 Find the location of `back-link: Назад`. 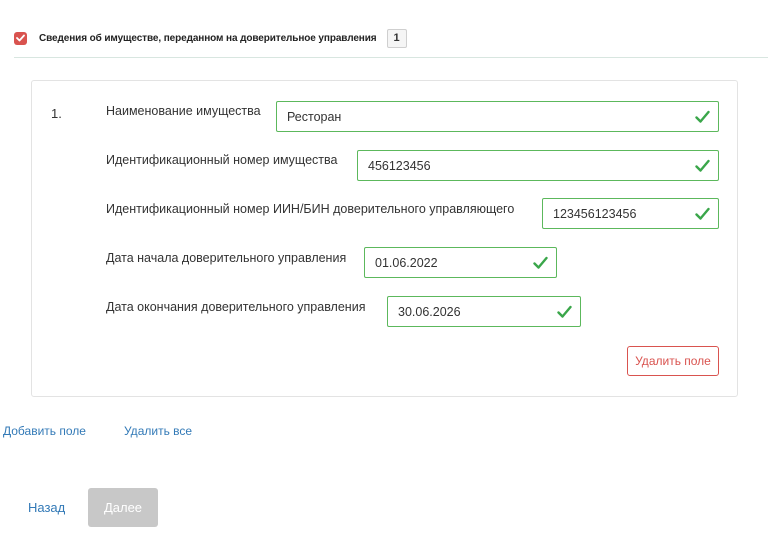

back-link: Назад is located at coordinates (46, 507).